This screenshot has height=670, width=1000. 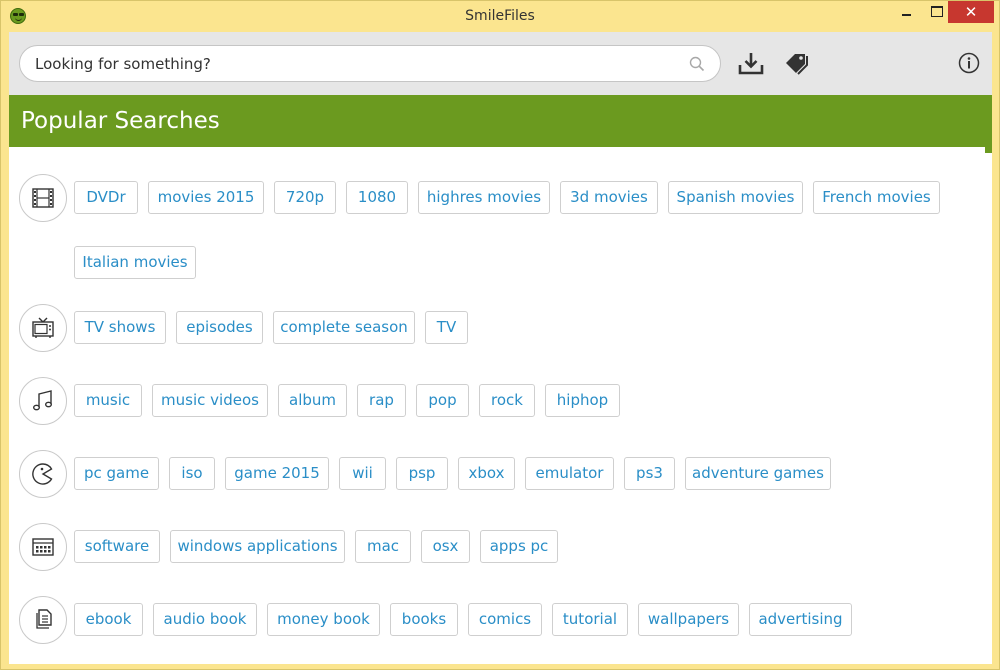 I want to click on window-title: SmileFiles, so click(x=500, y=16).